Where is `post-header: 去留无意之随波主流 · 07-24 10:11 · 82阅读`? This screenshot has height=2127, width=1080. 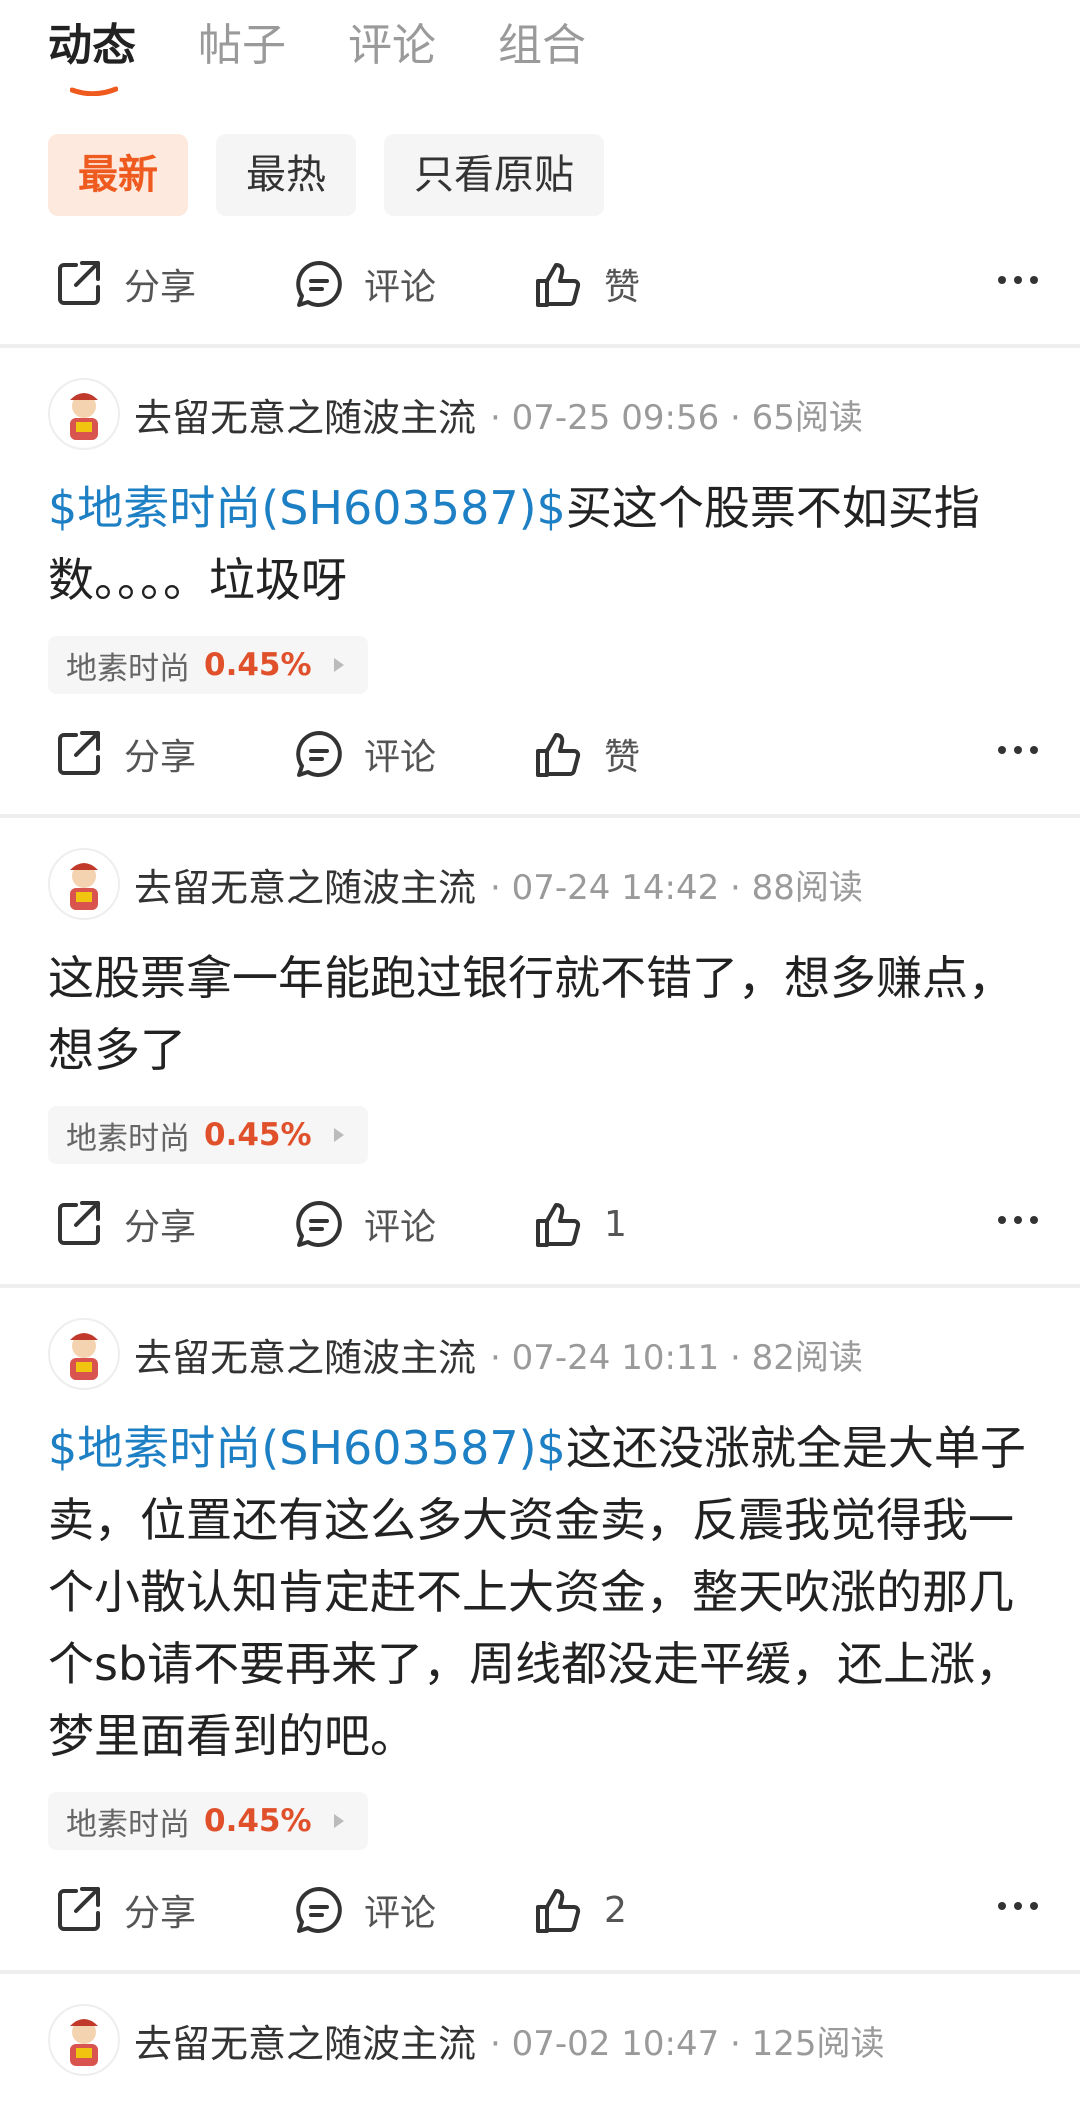 post-header: 去留无意之随波主流 · 07-24 10:11 · 82阅读 is located at coordinates (540, 1354).